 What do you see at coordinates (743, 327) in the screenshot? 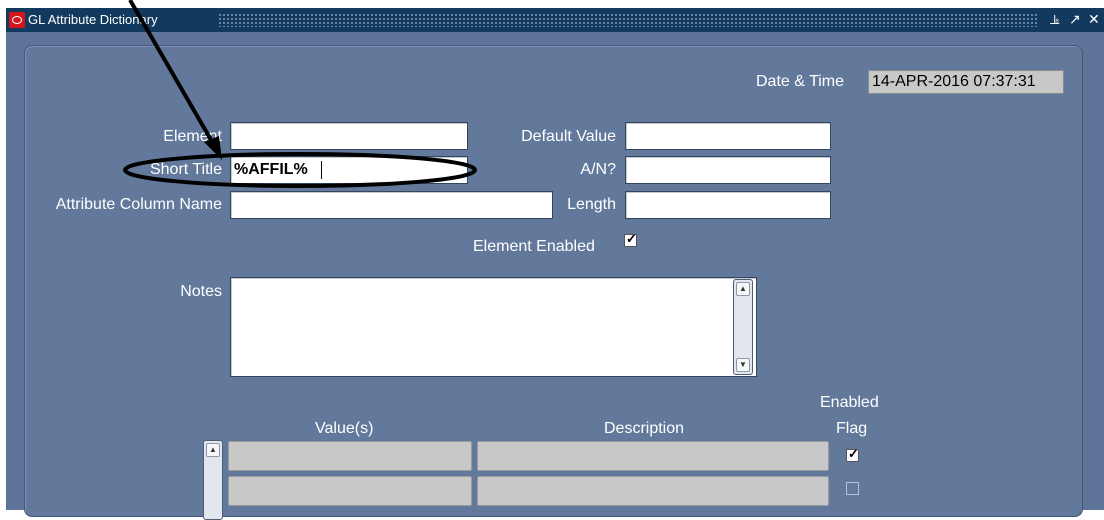
I see `notes-scrollbar: ▲ ▼` at bounding box center [743, 327].